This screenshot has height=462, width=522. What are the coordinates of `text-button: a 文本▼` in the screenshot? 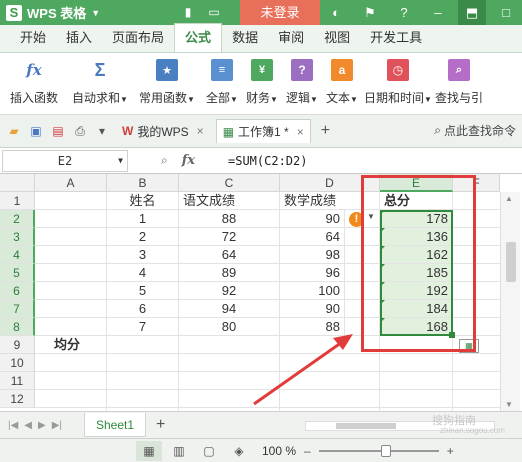 It's located at (342, 84).